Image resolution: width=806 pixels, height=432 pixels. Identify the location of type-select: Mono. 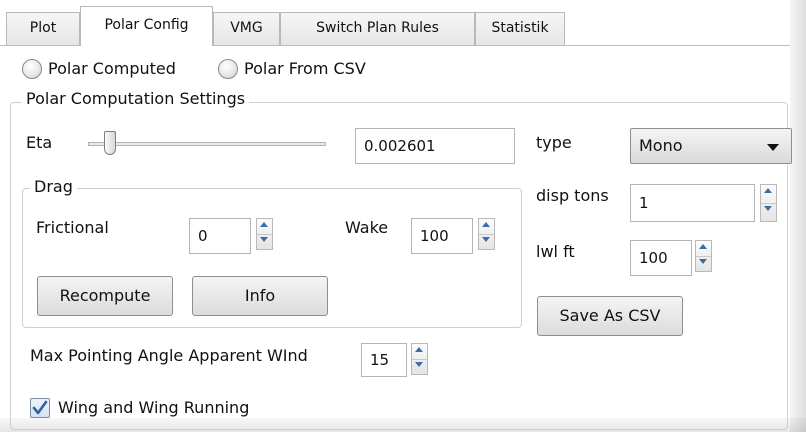
(711, 146).